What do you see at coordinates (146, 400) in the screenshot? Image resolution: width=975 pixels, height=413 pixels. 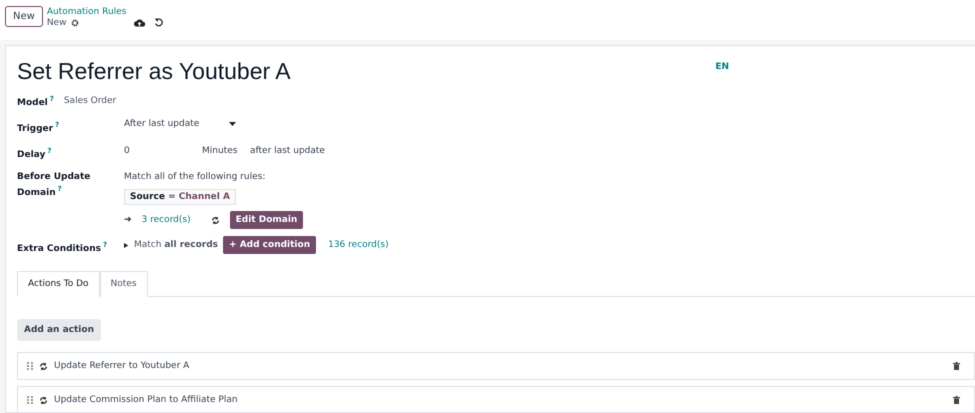 I see `action-name: Update Commission Plan to Affiliate Plan` at bounding box center [146, 400].